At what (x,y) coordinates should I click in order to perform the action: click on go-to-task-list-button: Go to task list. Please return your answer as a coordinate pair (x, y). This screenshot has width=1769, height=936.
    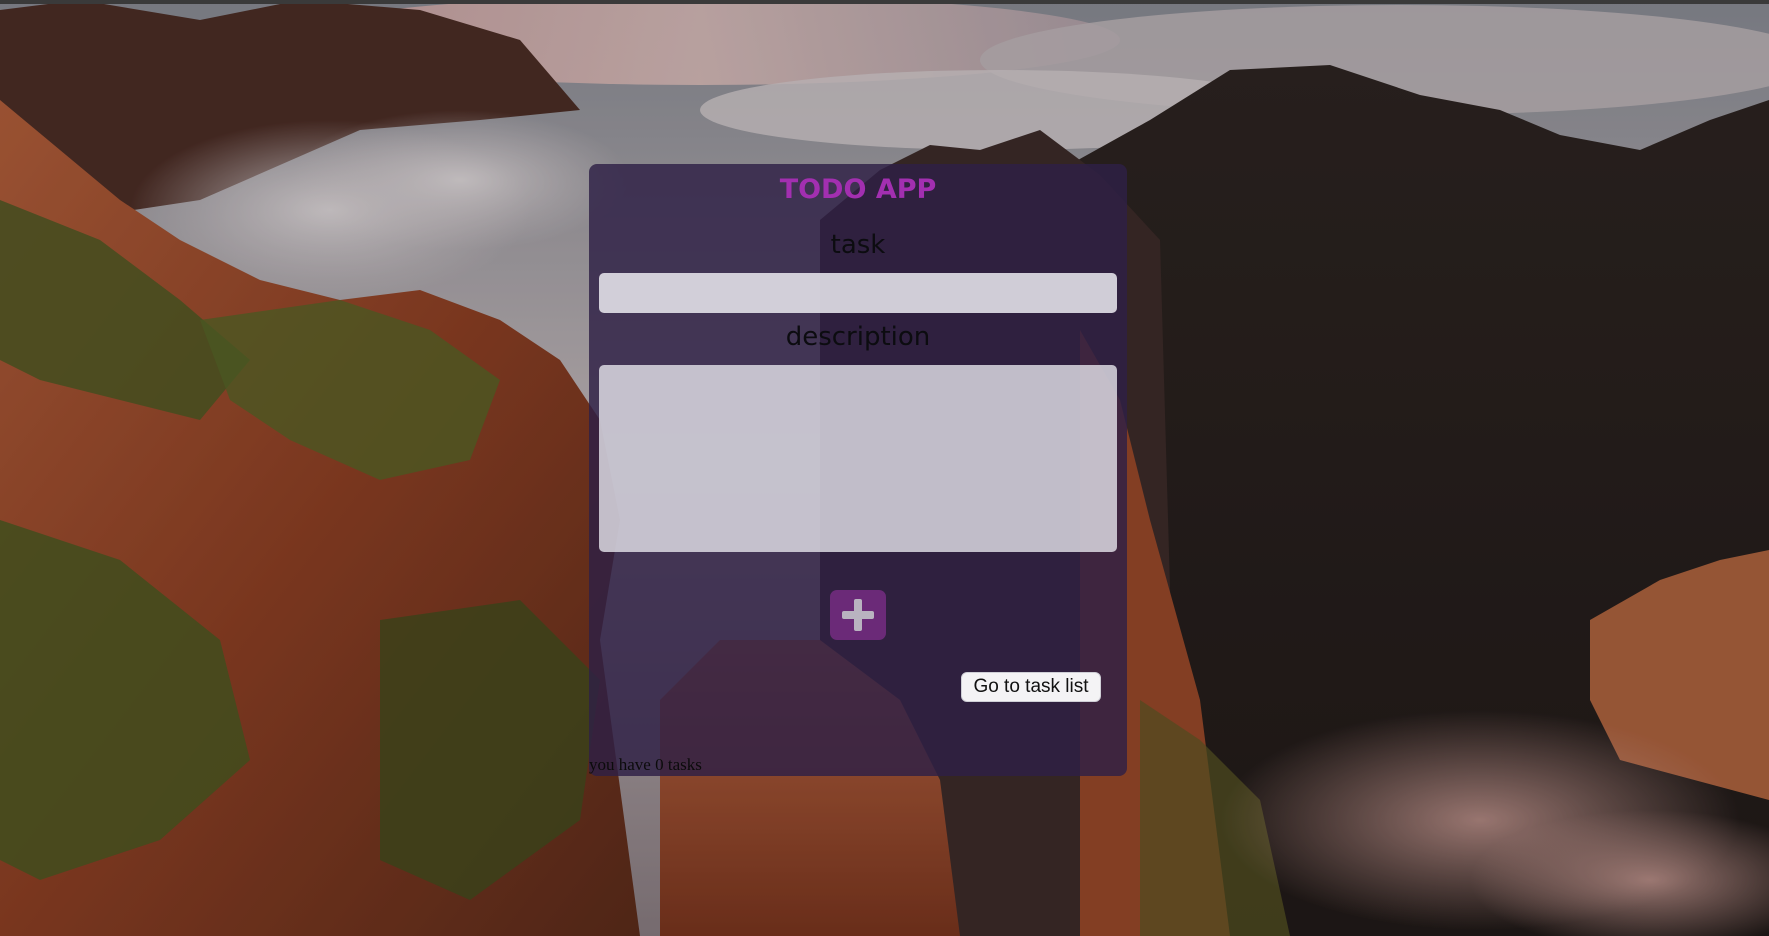
    Looking at the image, I should click on (1031, 687).